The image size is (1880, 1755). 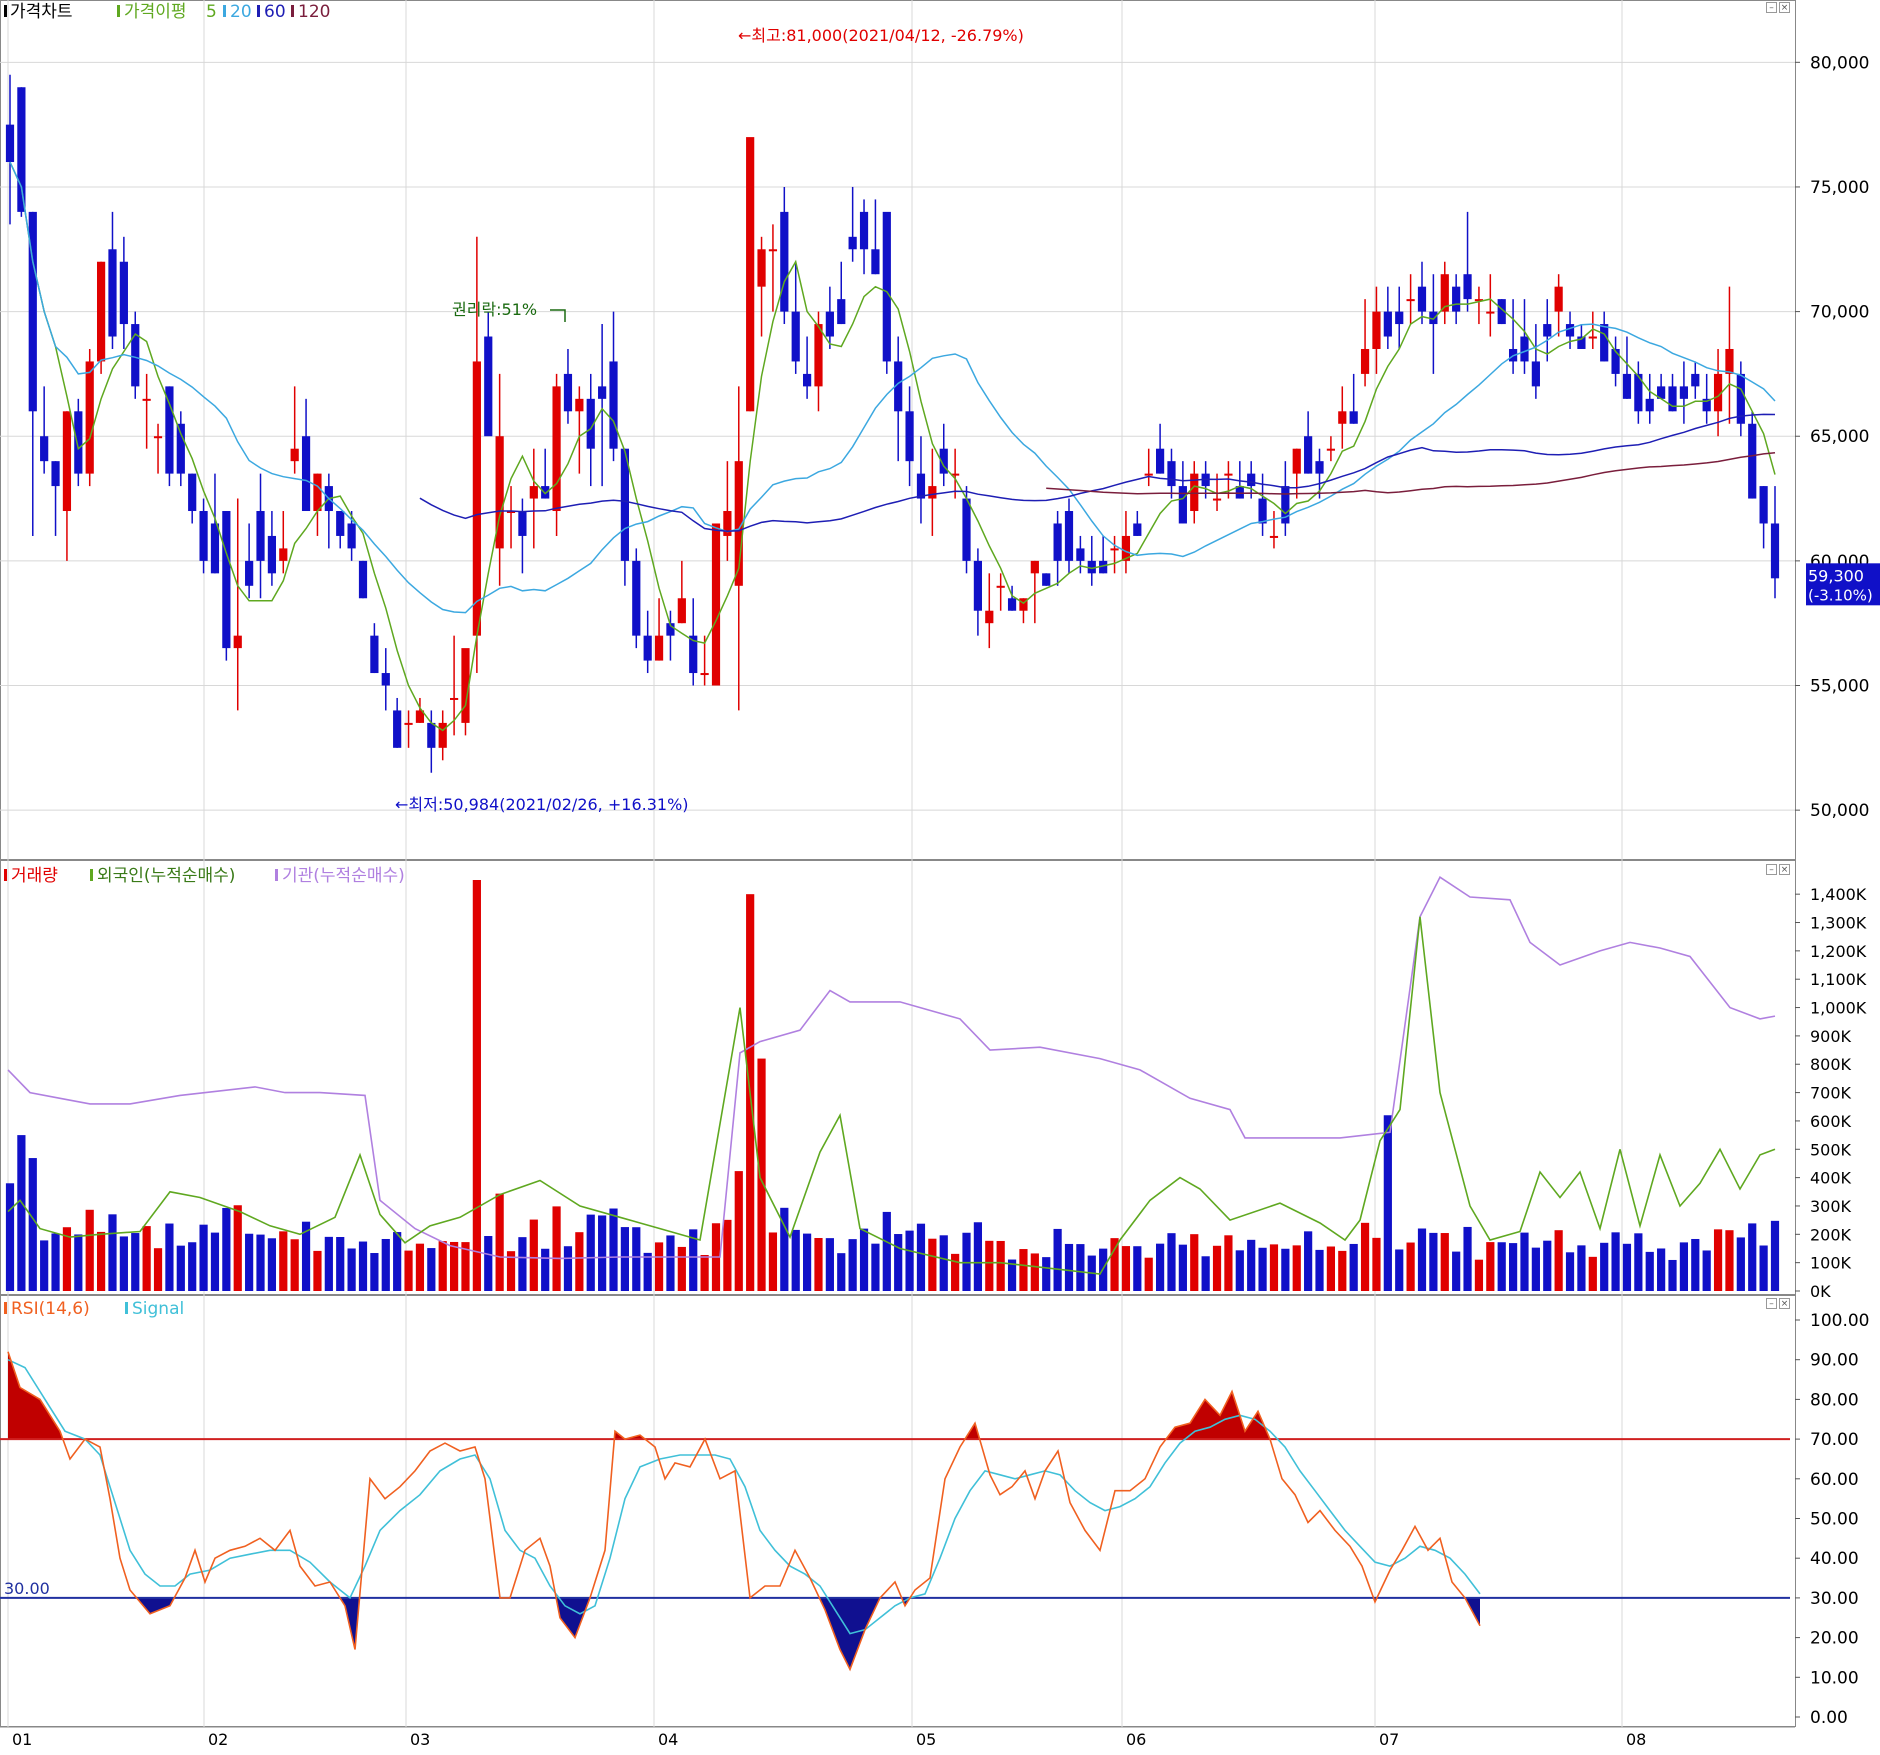 What do you see at coordinates (1838, 1008) in the screenshot?
I see `volume-y-tick-label: 1,000K` at bounding box center [1838, 1008].